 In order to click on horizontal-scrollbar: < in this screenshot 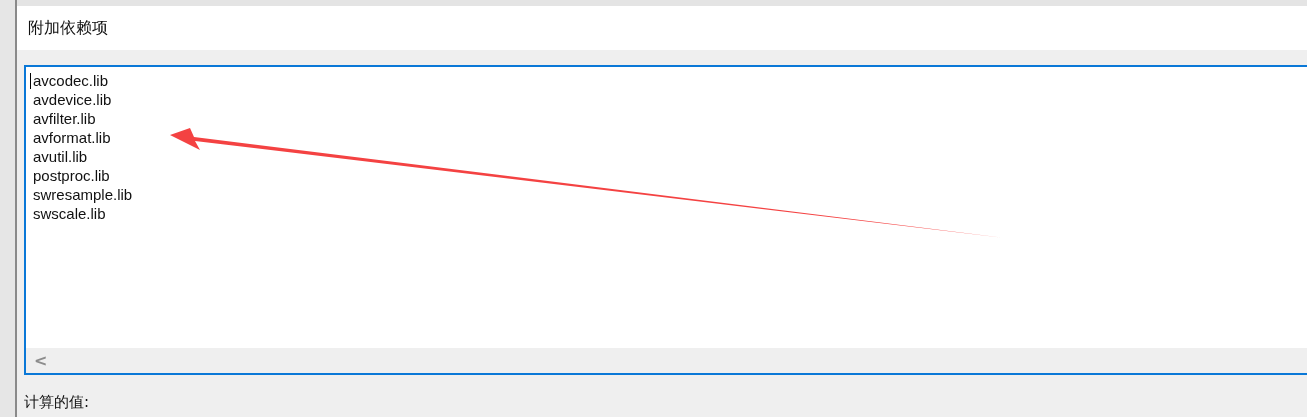, I will do `click(666, 360)`.